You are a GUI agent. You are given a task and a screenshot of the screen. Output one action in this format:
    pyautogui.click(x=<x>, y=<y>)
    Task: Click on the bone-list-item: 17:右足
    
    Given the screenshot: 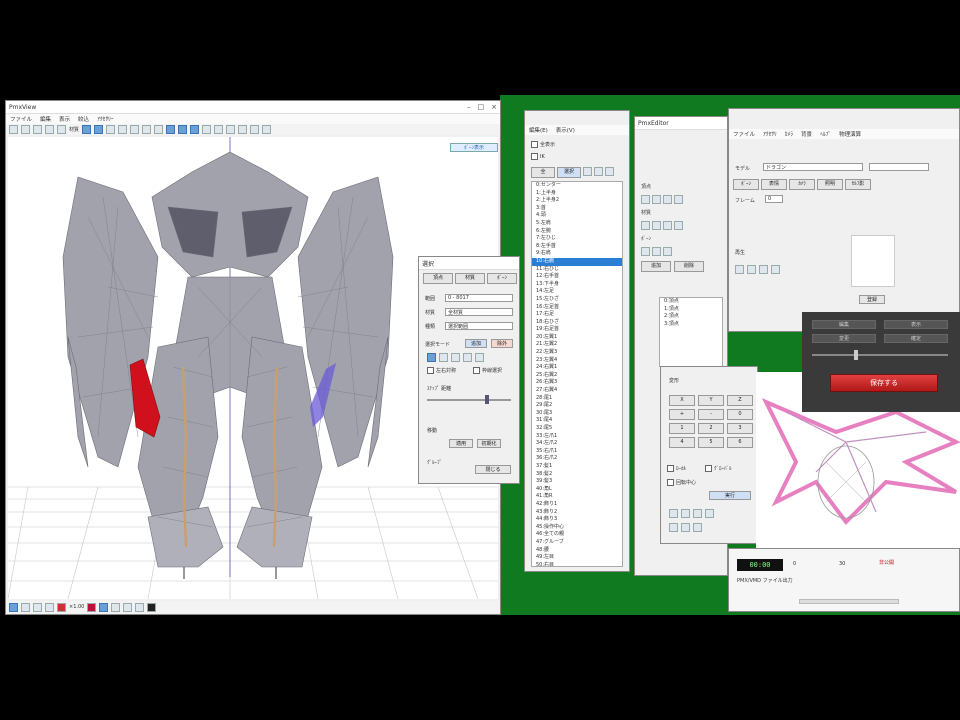 What is the action you would take?
    pyautogui.click(x=577, y=315)
    